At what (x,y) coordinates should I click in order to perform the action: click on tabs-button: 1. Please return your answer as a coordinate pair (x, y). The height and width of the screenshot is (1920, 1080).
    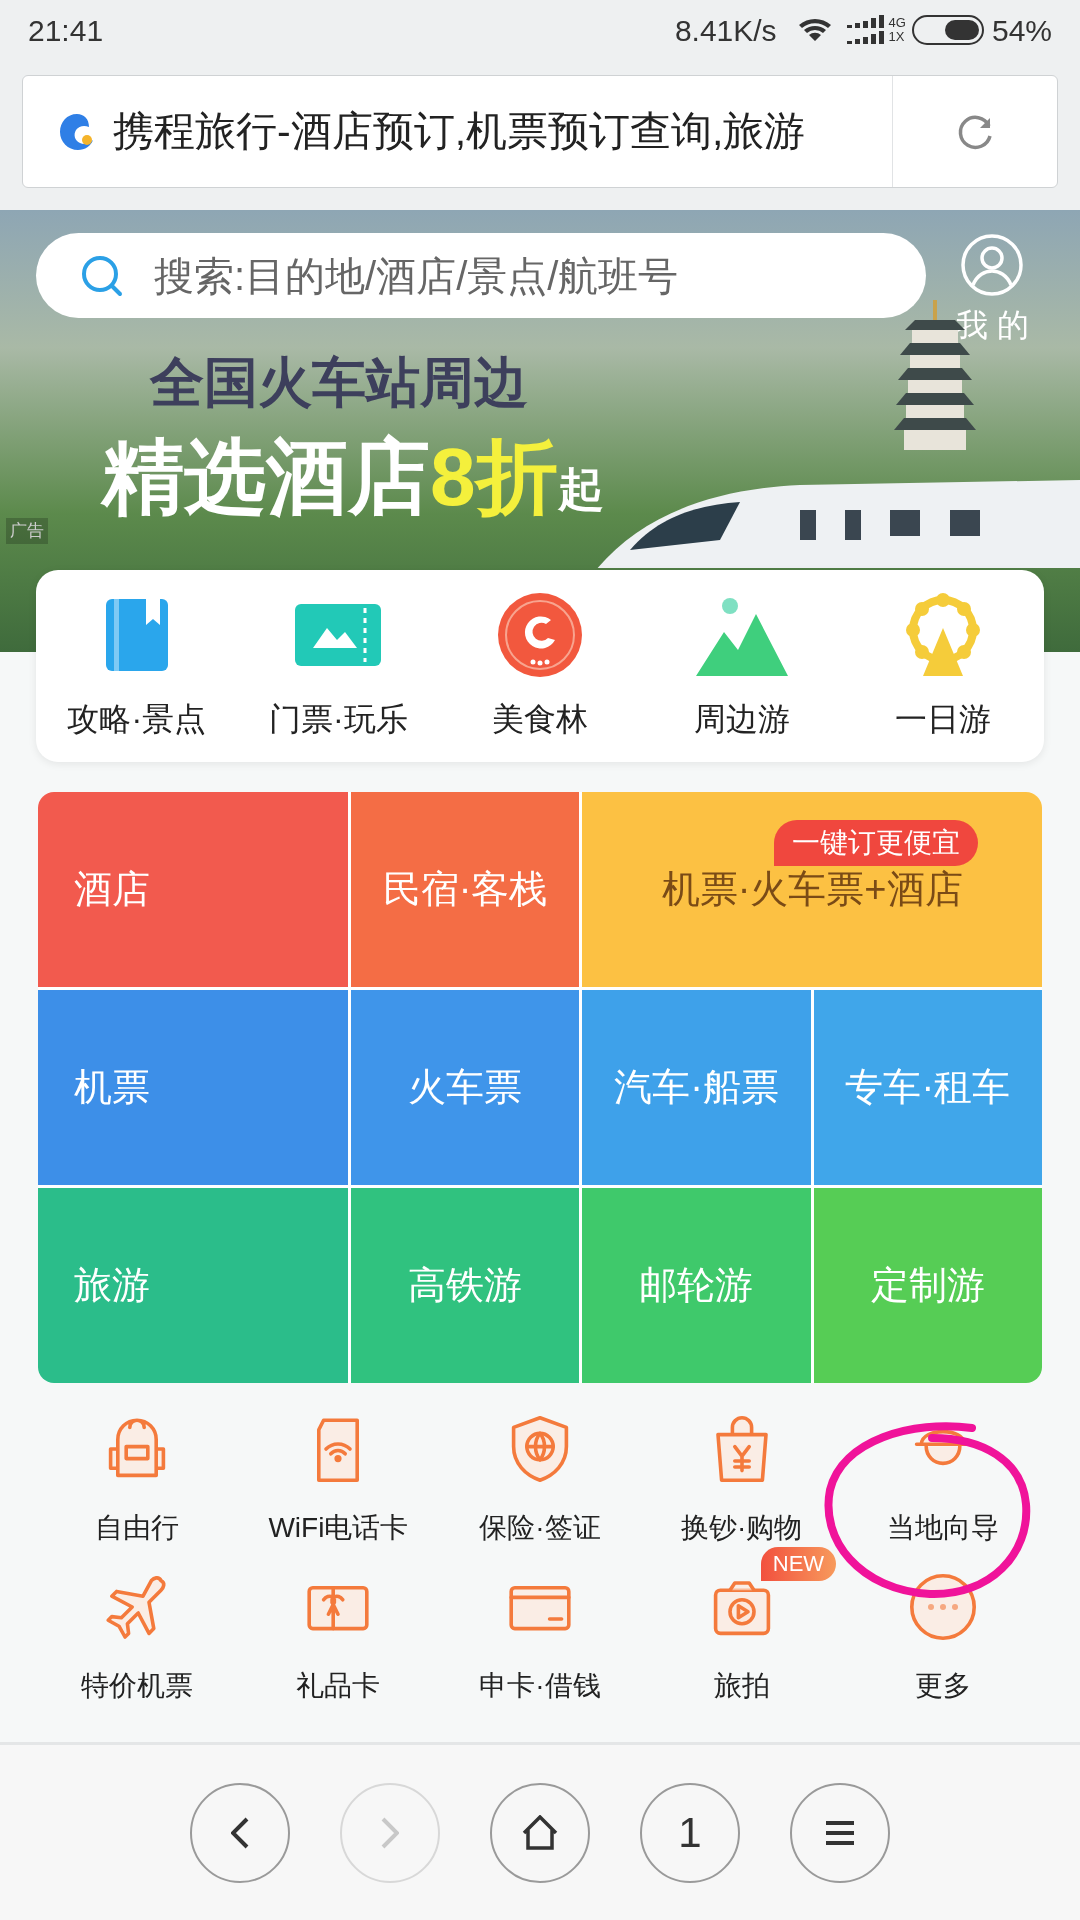
    Looking at the image, I should click on (690, 1832).